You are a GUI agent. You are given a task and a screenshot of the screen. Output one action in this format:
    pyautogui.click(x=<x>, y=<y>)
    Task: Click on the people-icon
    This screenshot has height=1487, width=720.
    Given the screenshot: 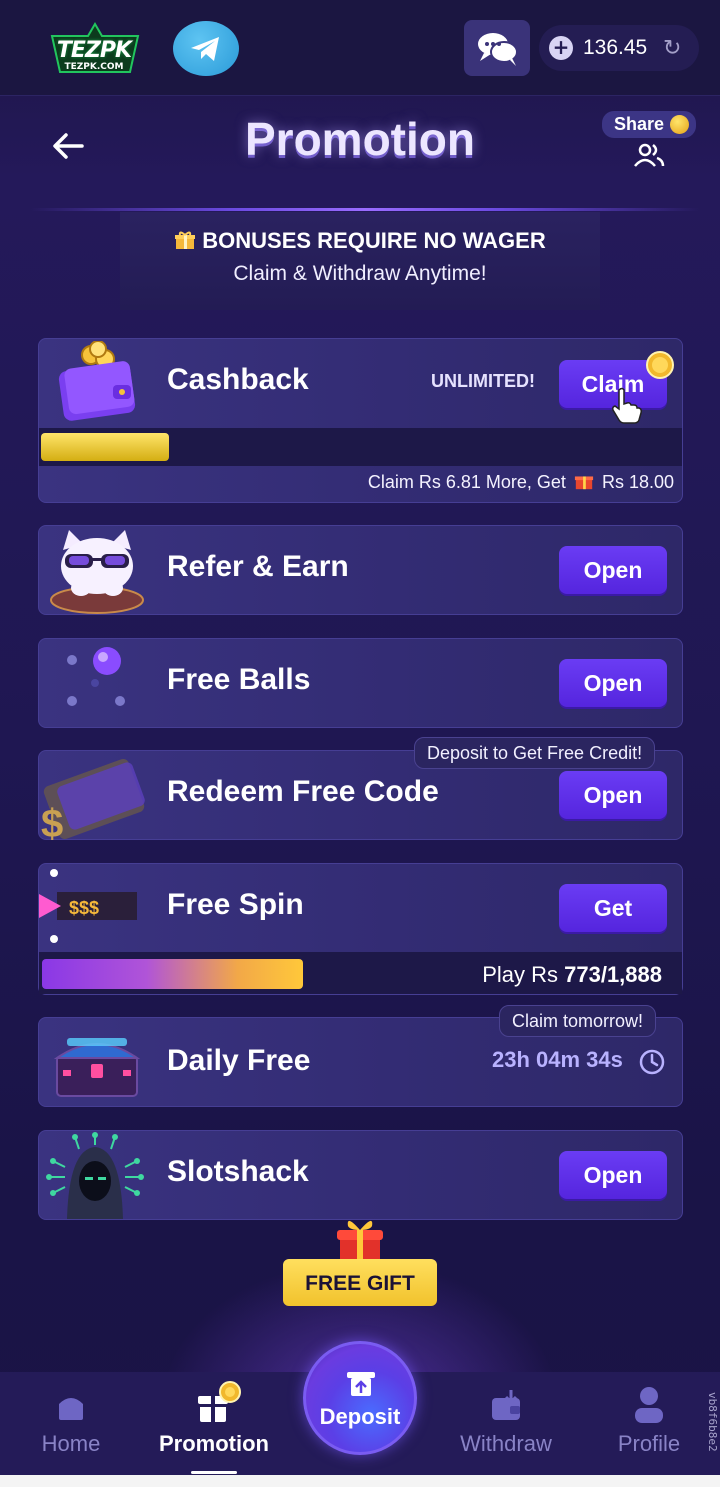 What is the action you would take?
    pyautogui.click(x=649, y=155)
    